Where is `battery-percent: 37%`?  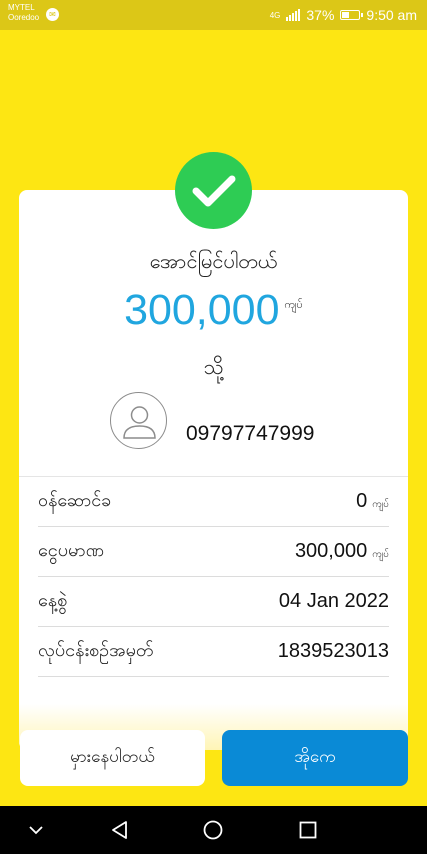
battery-percent: 37% is located at coordinates (320, 15).